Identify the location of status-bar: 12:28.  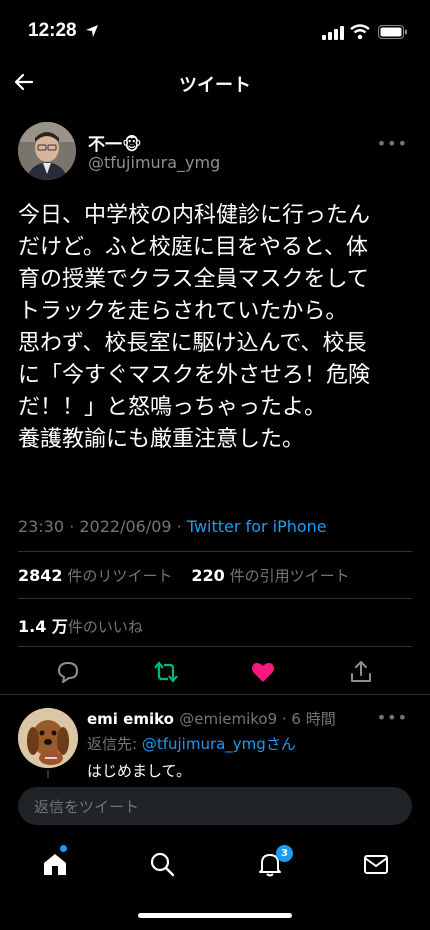
(215, 31).